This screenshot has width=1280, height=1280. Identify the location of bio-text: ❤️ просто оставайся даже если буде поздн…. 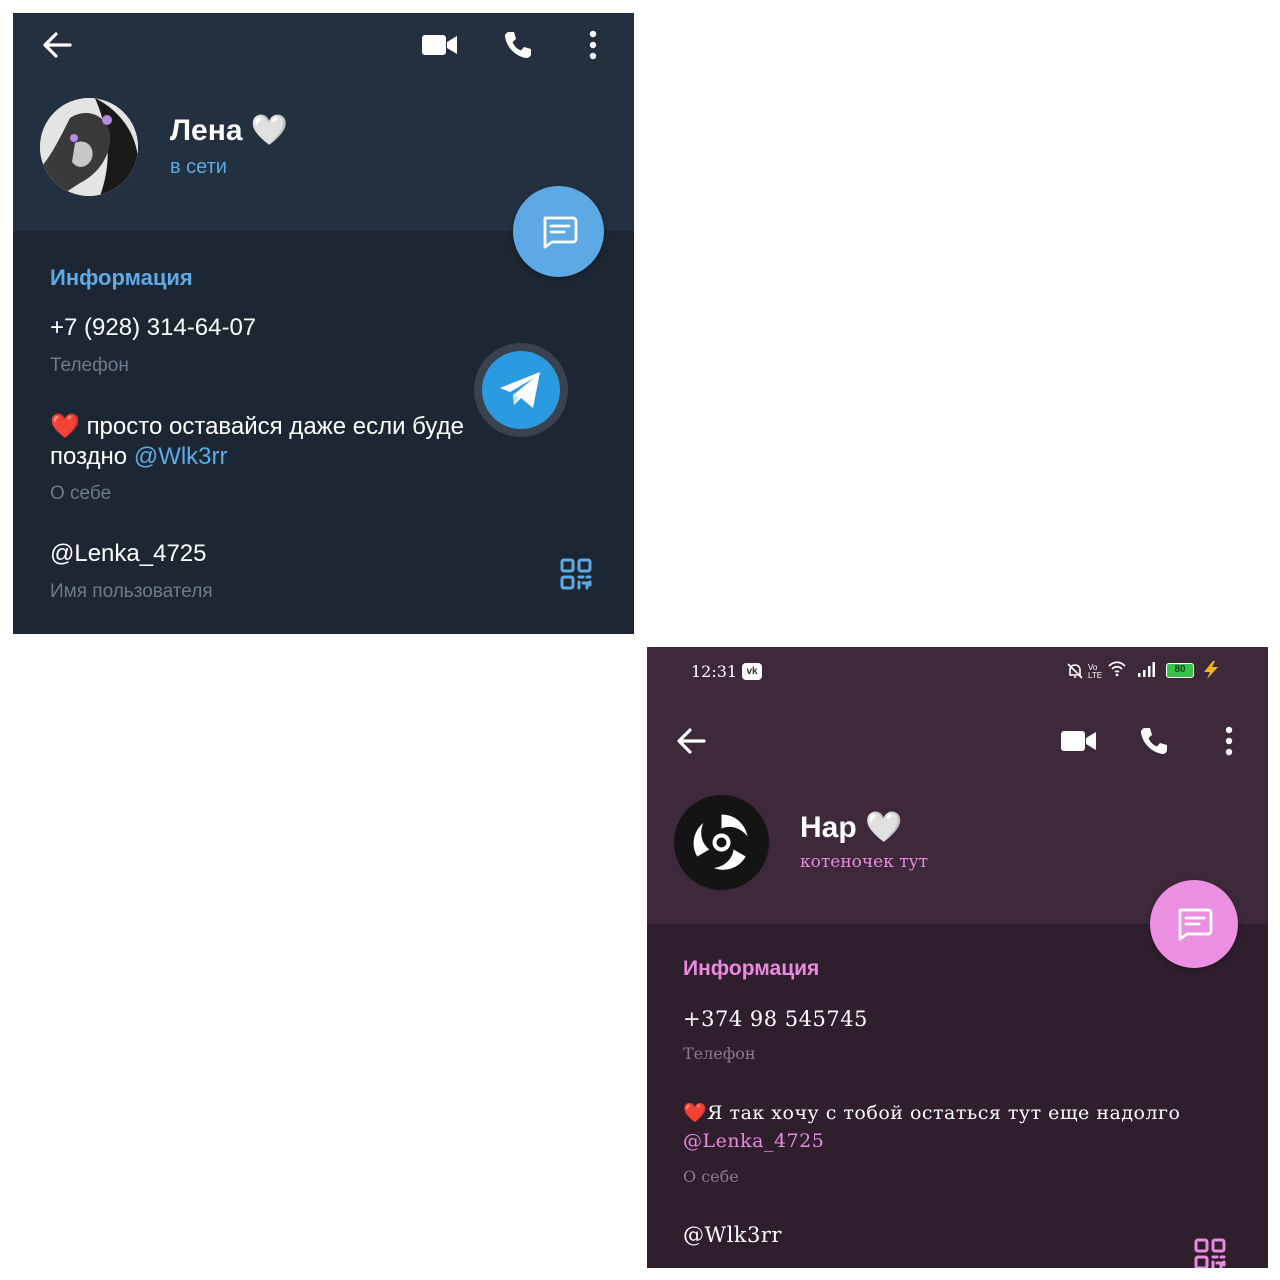
(270, 442).